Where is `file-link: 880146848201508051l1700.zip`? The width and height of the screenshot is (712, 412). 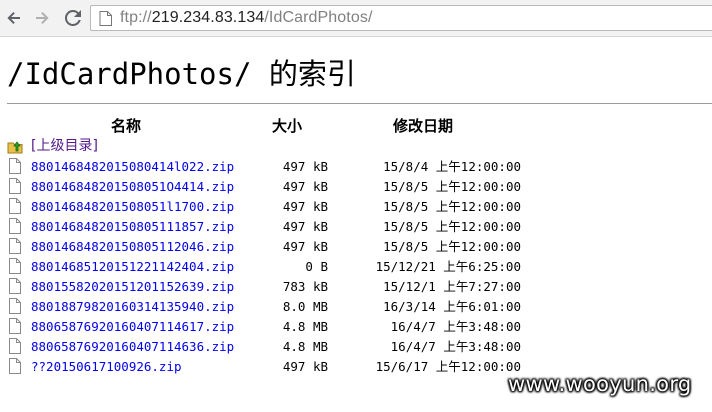
file-link: 880146848201508051l1700.zip is located at coordinates (132, 207).